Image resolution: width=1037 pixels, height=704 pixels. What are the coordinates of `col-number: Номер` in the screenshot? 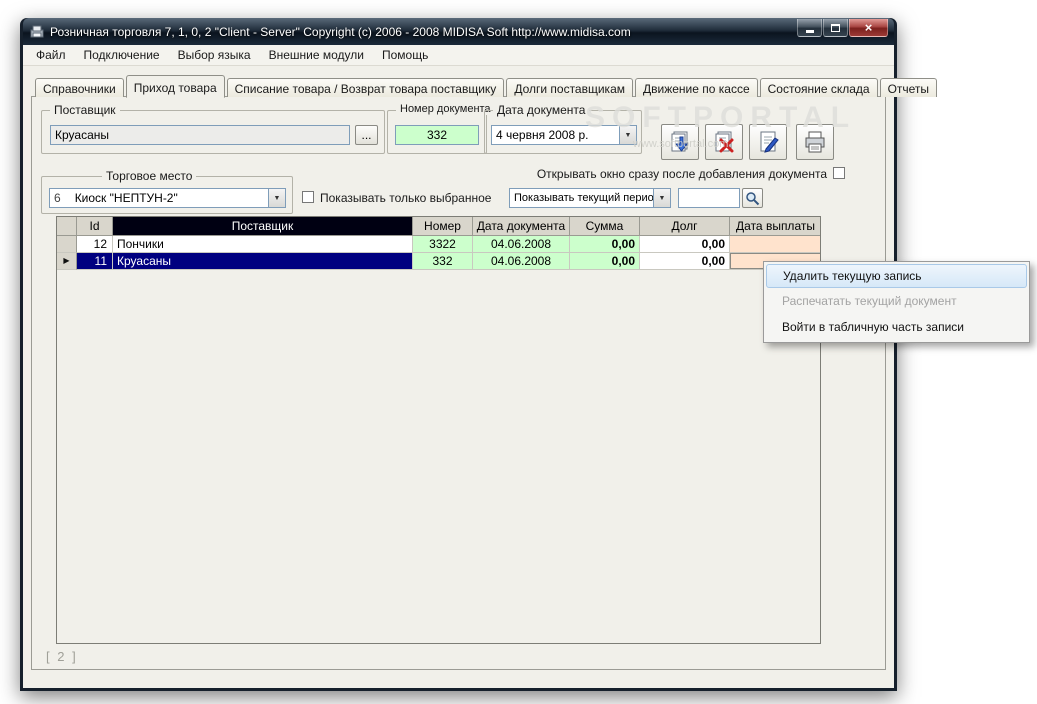 It's located at (443, 226).